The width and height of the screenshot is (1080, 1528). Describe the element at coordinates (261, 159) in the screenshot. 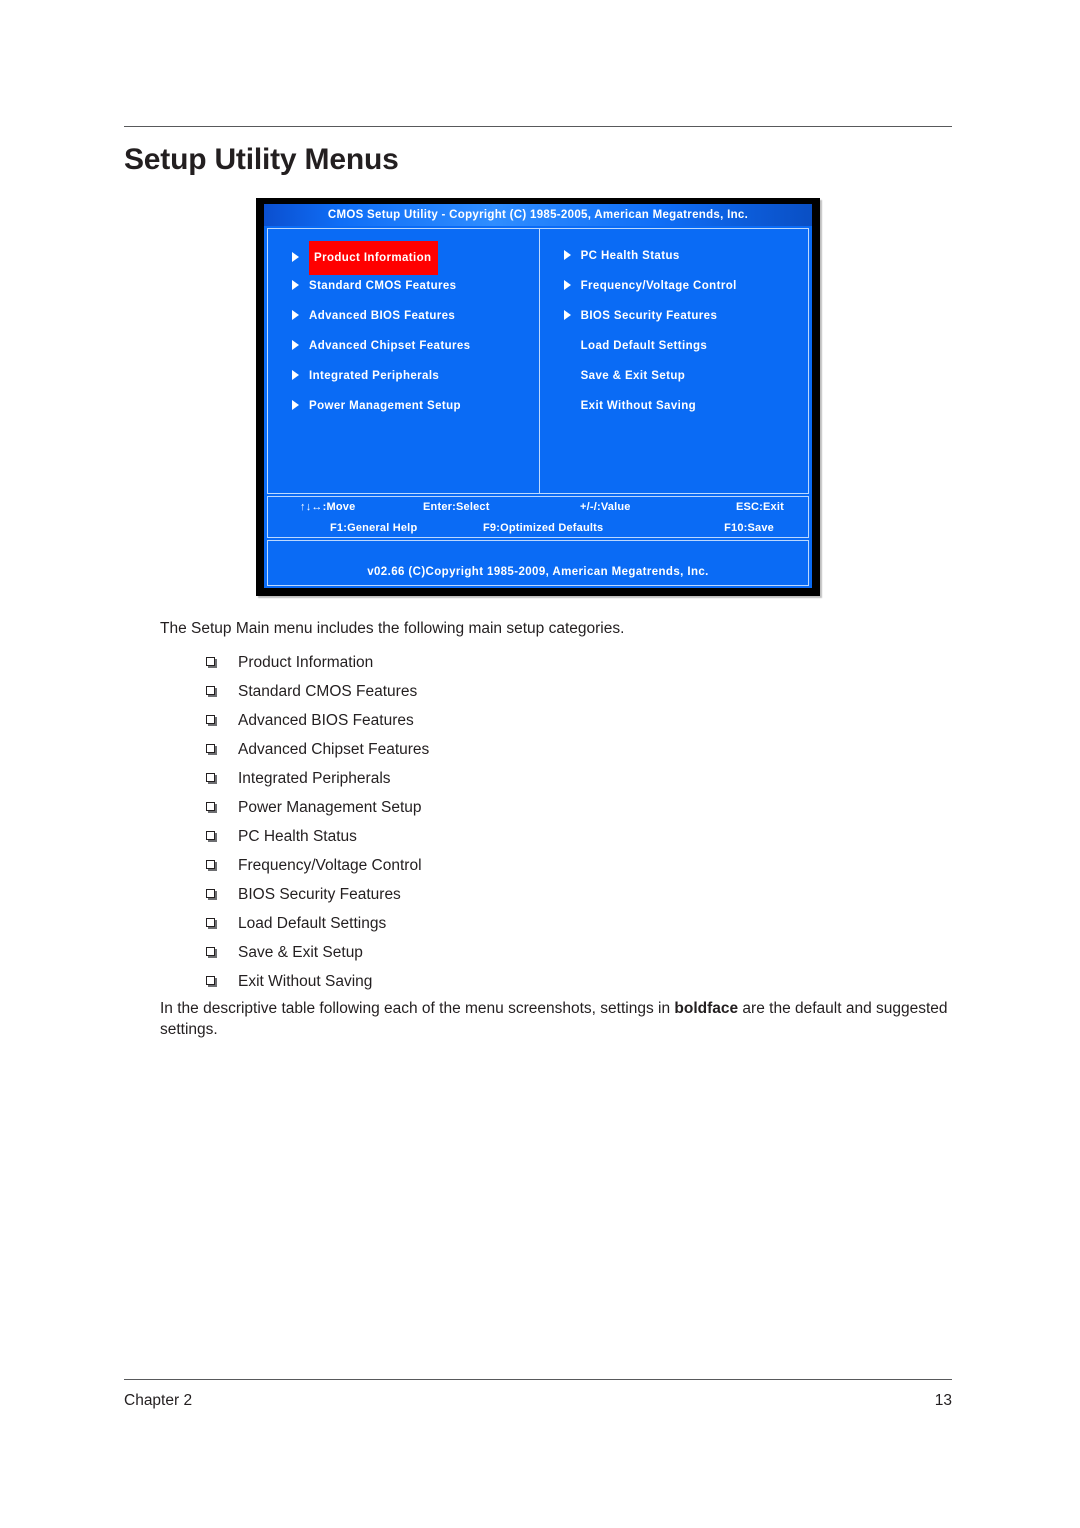

I see `page-title: Setup Utility Menus` at that location.